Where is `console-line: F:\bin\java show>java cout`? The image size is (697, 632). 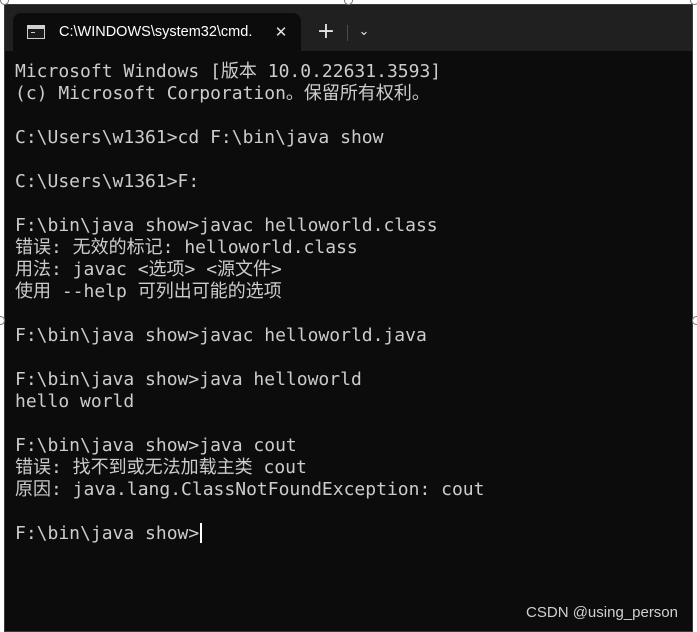
console-line: F:\bin\java show>java cout is located at coordinates (156, 445).